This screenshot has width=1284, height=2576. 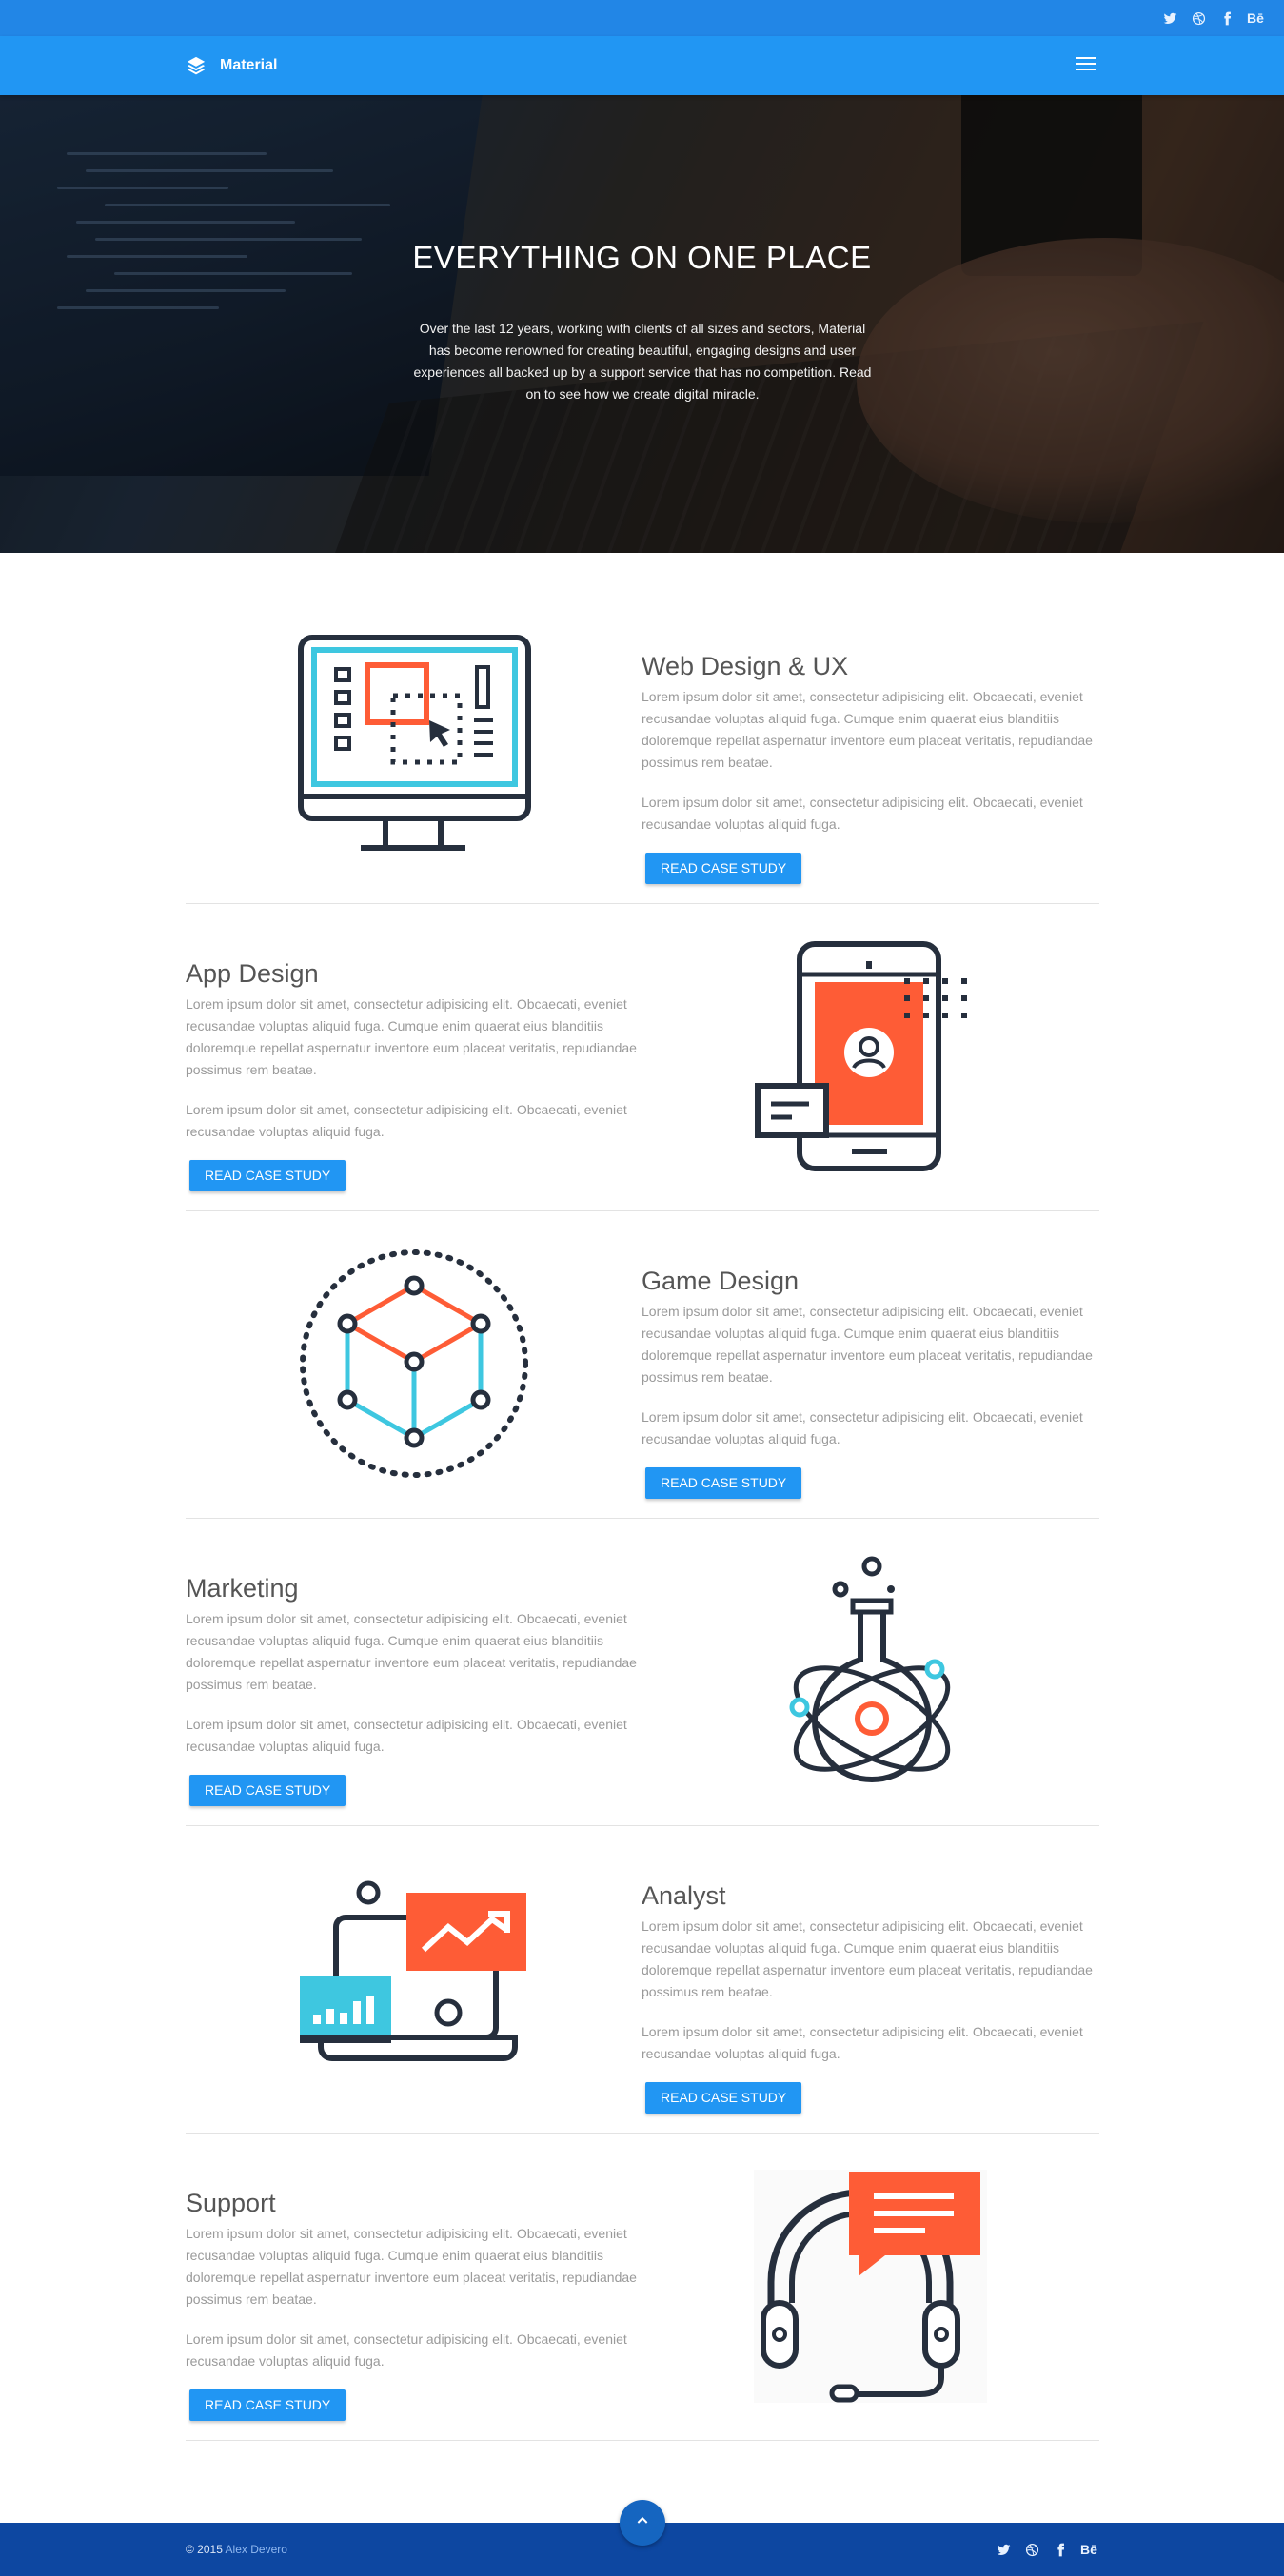 What do you see at coordinates (252, 973) in the screenshot?
I see `service-title: App Design` at bounding box center [252, 973].